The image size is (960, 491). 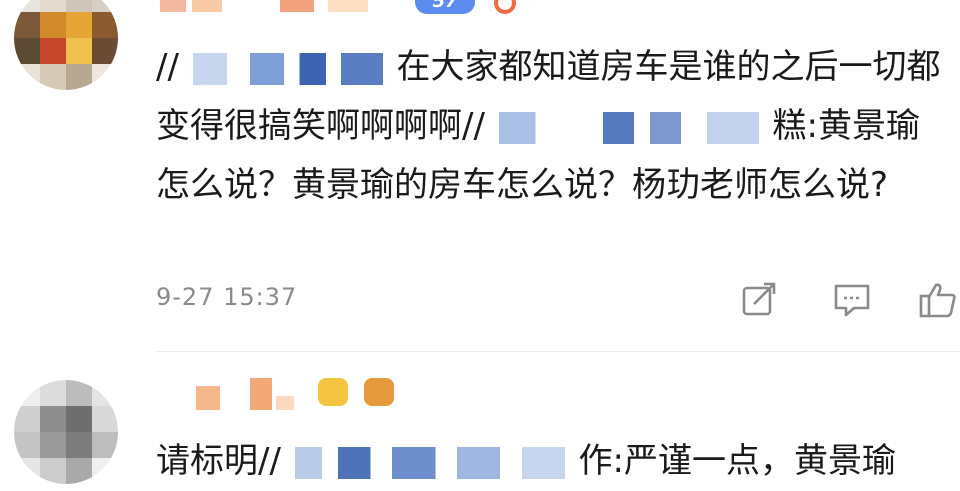 What do you see at coordinates (938, 300) in the screenshot?
I see `thumbs-up-icon` at bounding box center [938, 300].